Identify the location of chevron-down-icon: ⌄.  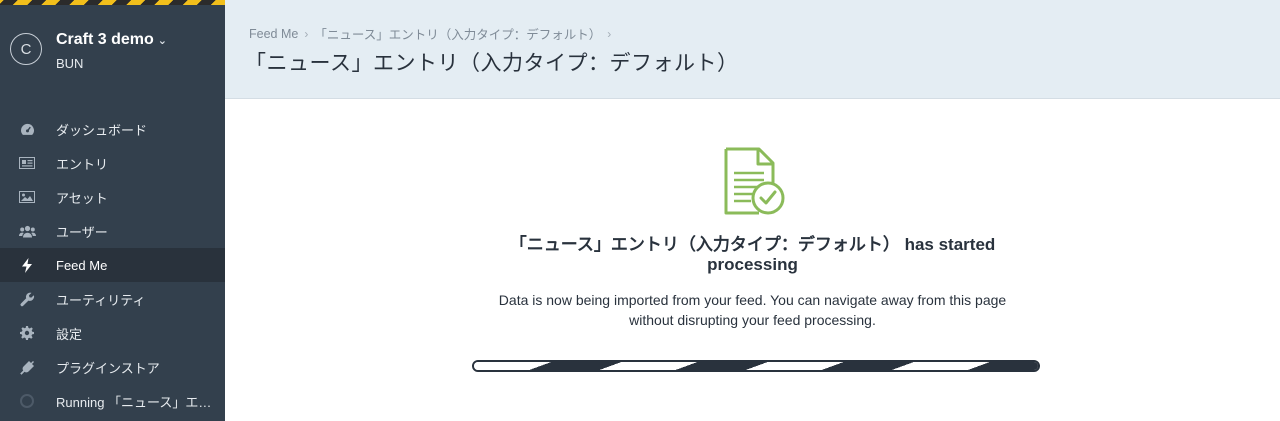
(162, 40).